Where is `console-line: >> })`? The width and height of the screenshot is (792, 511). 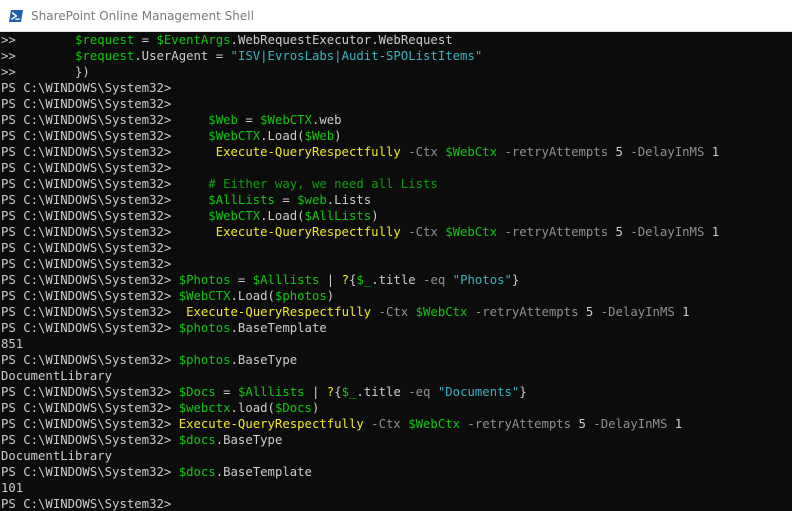 console-line: >> }) is located at coordinates (396, 72).